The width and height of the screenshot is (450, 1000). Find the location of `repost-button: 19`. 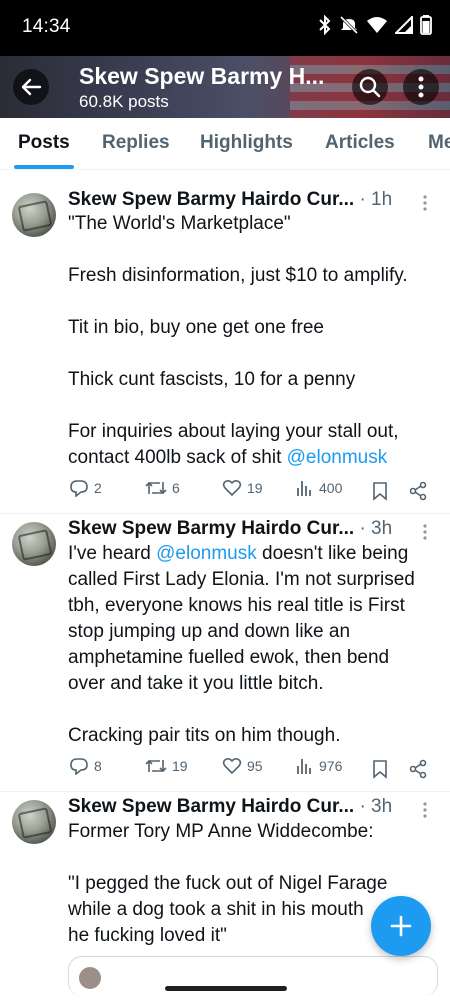

repost-button: 19 is located at coordinates (166, 766).